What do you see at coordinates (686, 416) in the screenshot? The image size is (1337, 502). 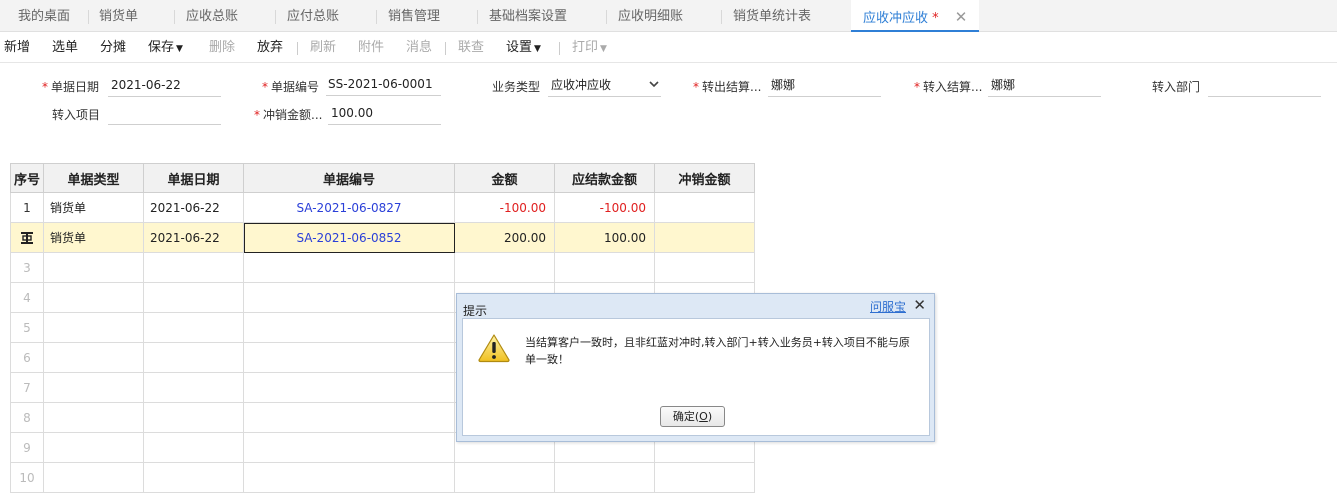 I see `ok-label: 确定(` at bounding box center [686, 416].